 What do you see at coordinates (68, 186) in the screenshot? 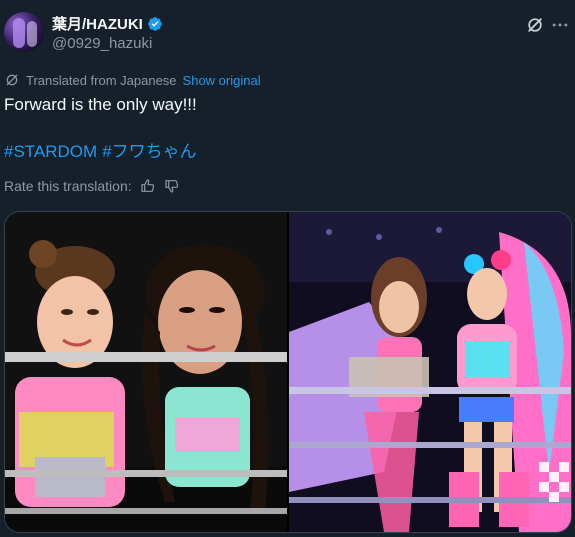
I see `rate-label: Rate this translation:` at bounding box center [68, 186].